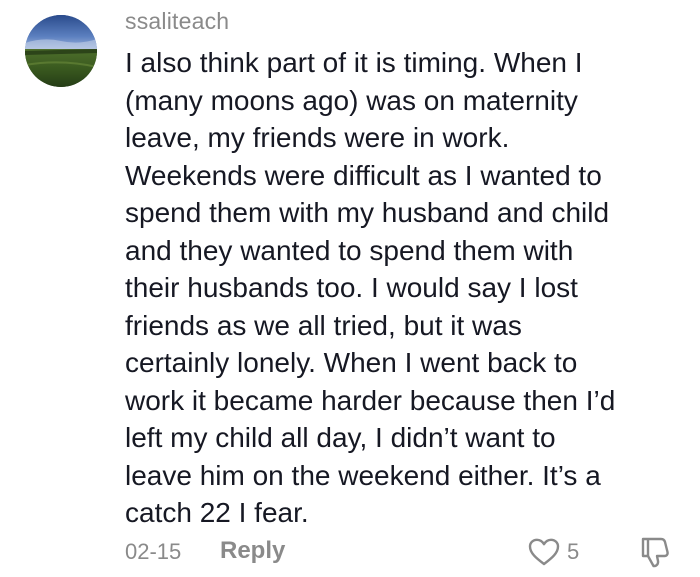 The width and height of the screenshot is (700, 577). What do you see at coordinates (573, 551) in the screenshot?
I see `like-count: 5` at bounding box center [573, 551].